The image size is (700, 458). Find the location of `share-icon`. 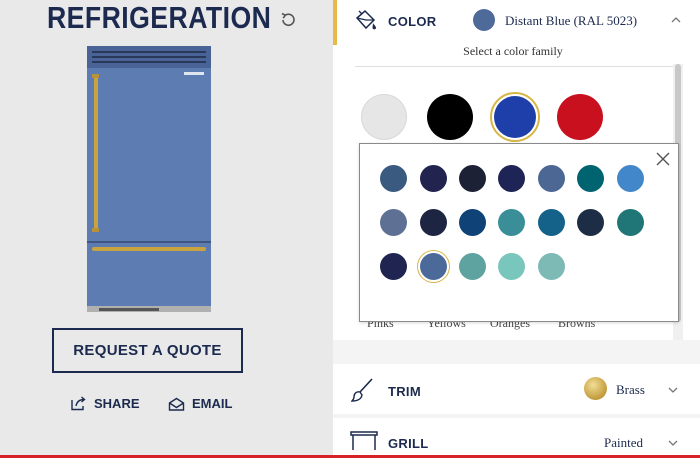

share-icon is located at coordinates (78, 403).